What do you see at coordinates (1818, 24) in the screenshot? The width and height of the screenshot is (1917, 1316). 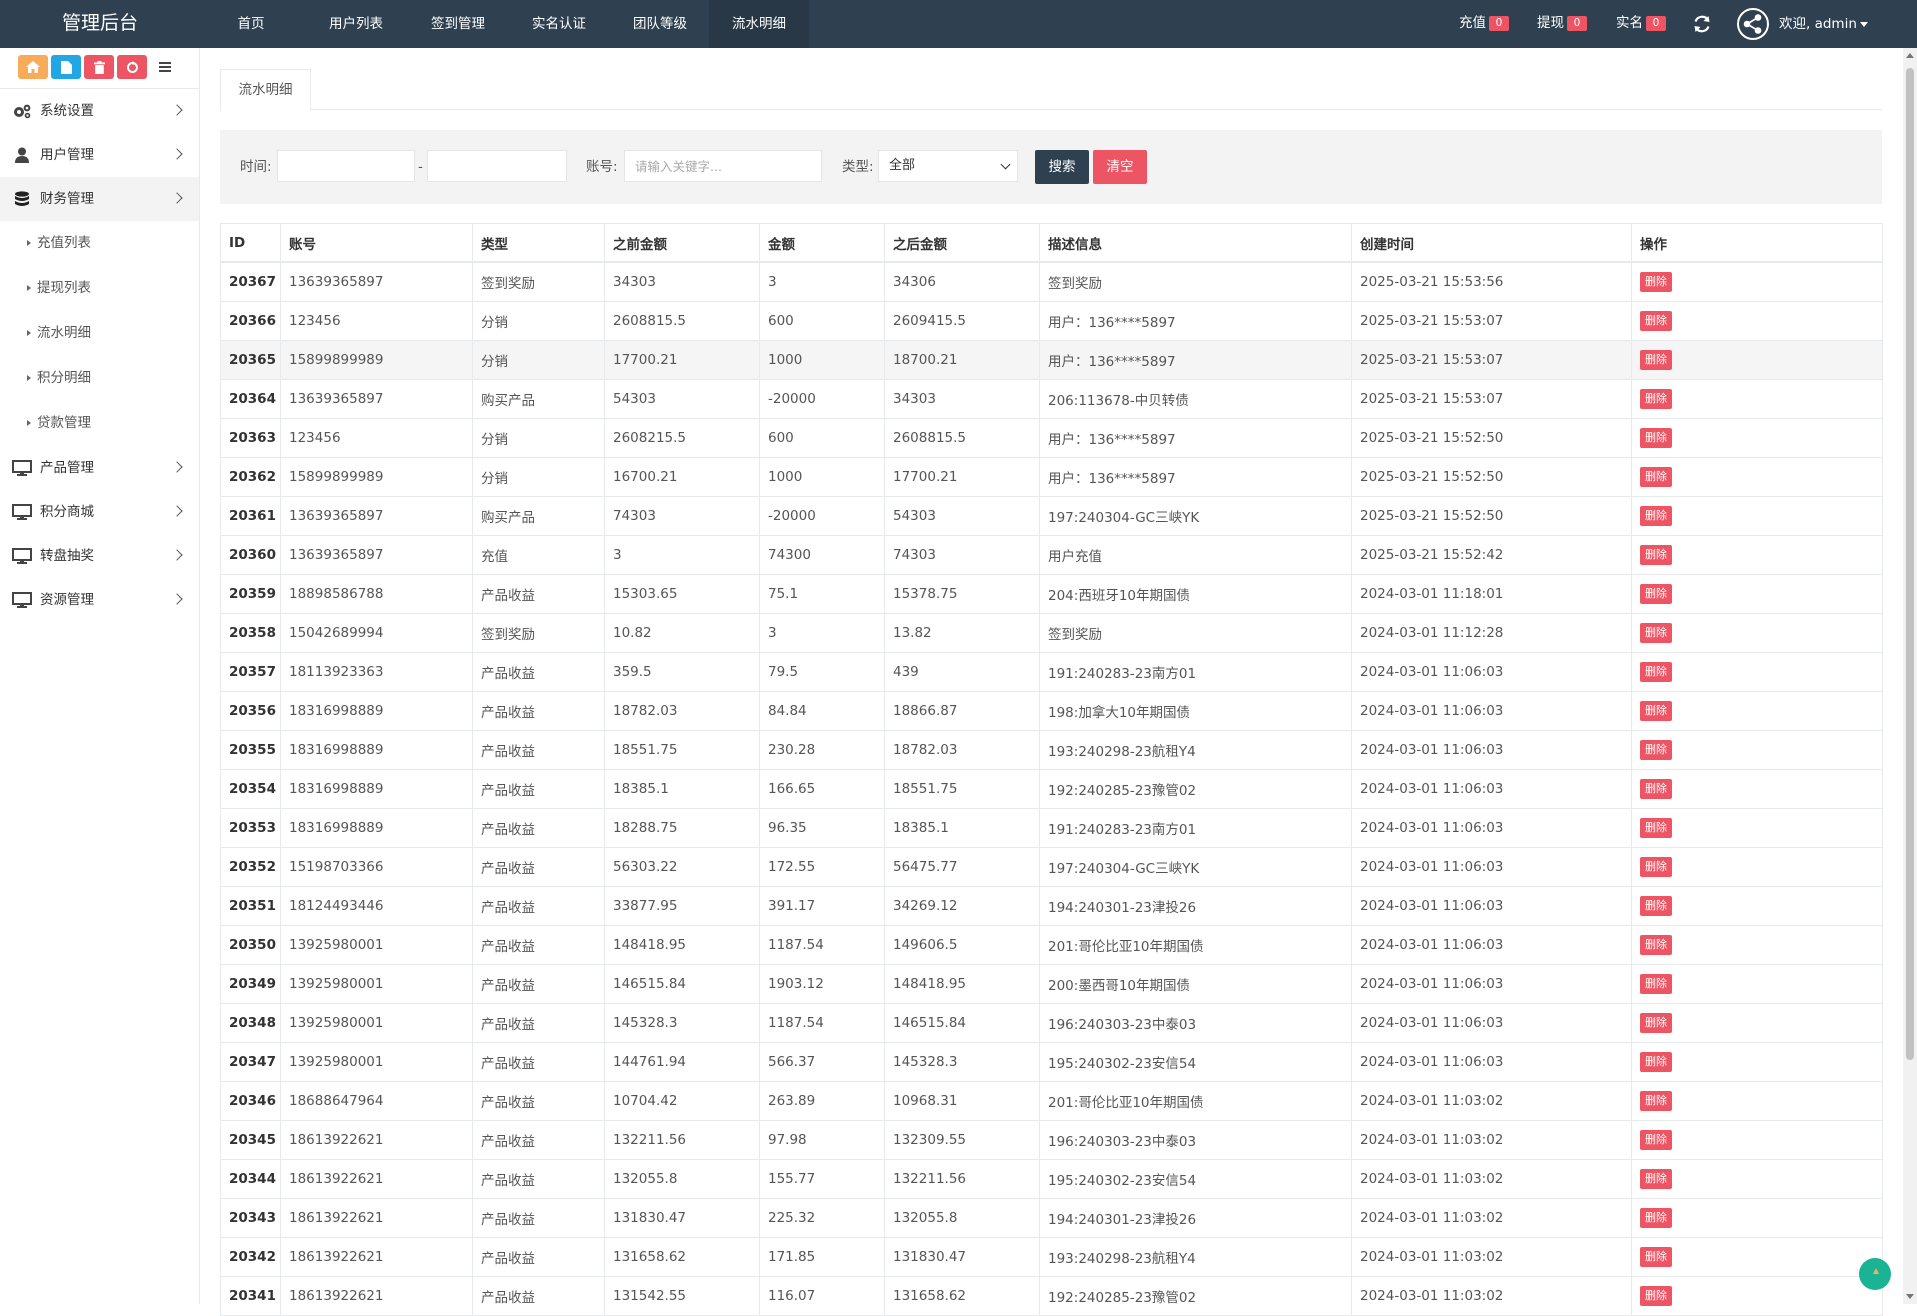 I see `welcome-text: 欢迎, admin` at bounding box center [1818, 24].